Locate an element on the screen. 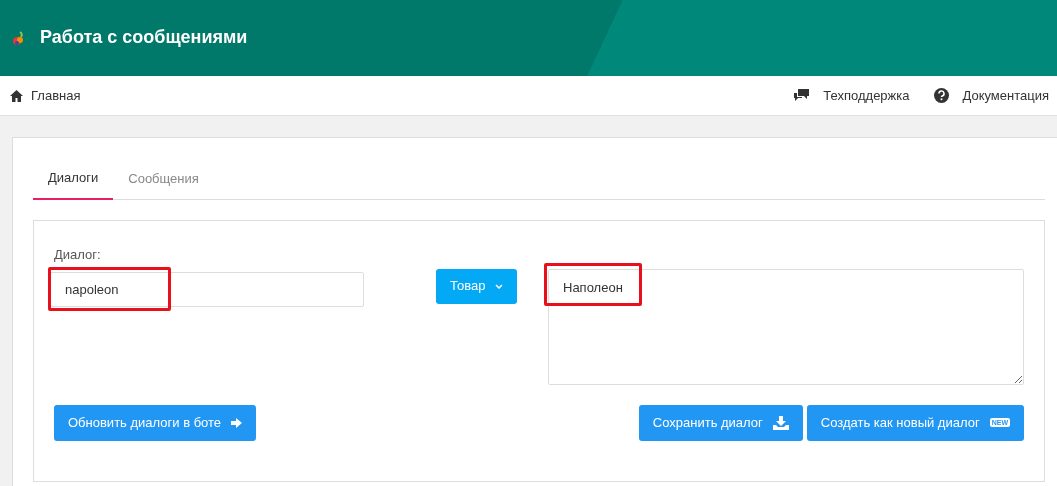 The width and height of the screenshot is (1057, 486). chat-icon is located at coordinates (802, 95).